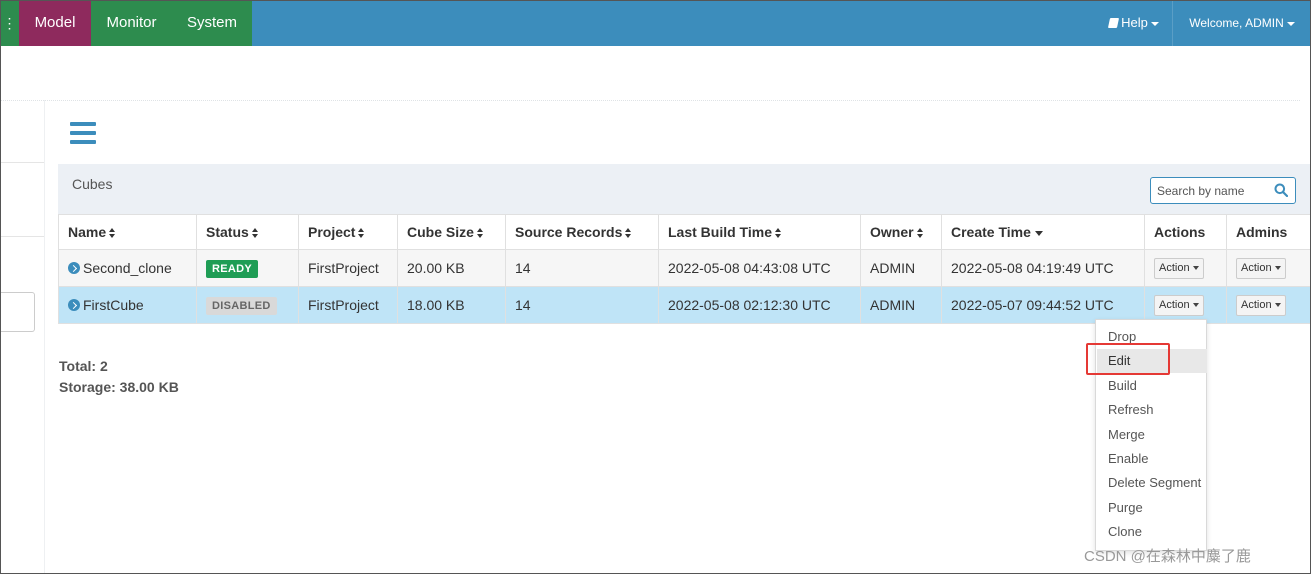 Image resolution: width=1311 pixels, height=574 pixels. I want to click on cube-name: Second_clone, so click(127, 268).